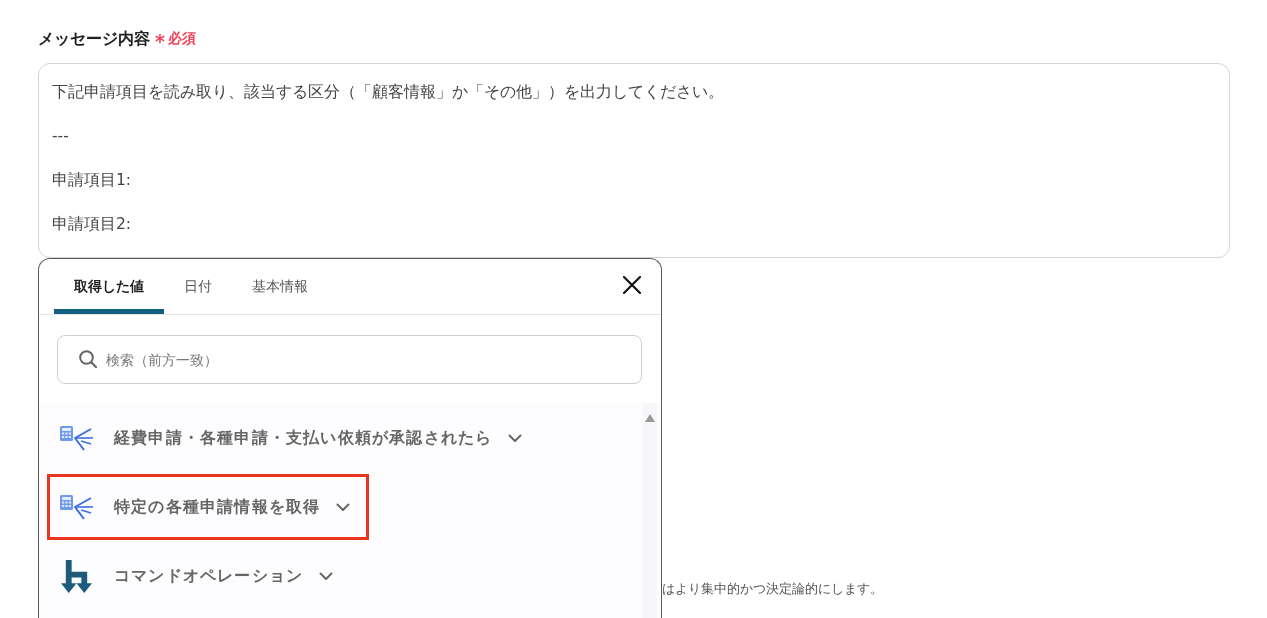 The image size is (1267, 618). I want to click on picker-tab: 取得した値, so click(109, 286).